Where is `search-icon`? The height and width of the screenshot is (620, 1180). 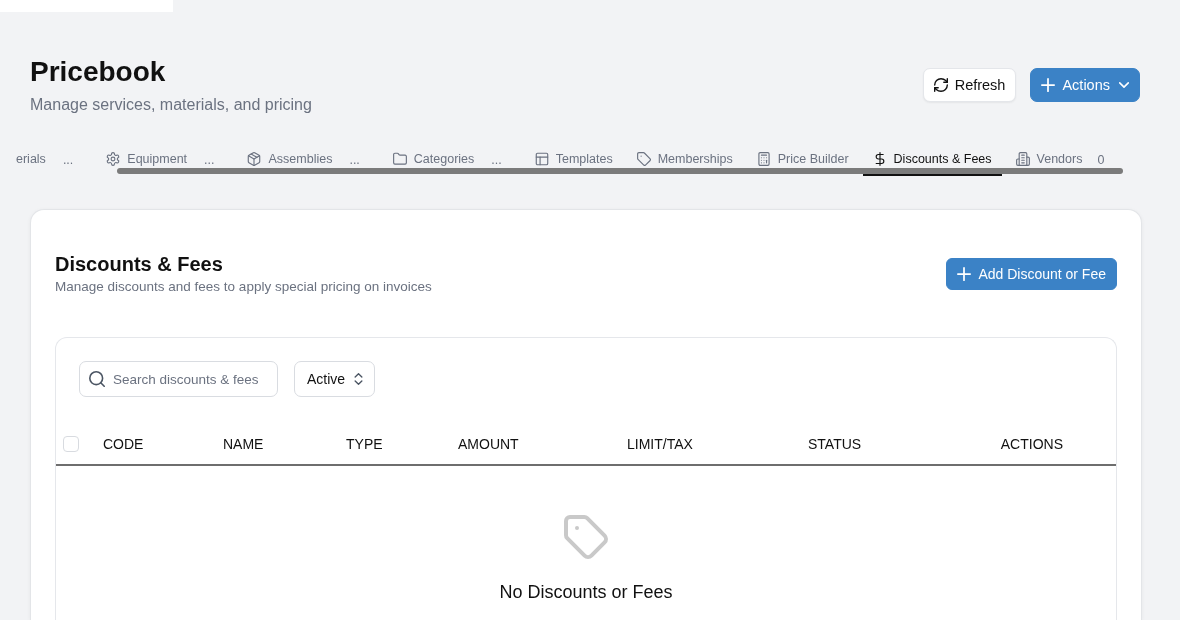 search-icon is located at coordinates (97, 379).